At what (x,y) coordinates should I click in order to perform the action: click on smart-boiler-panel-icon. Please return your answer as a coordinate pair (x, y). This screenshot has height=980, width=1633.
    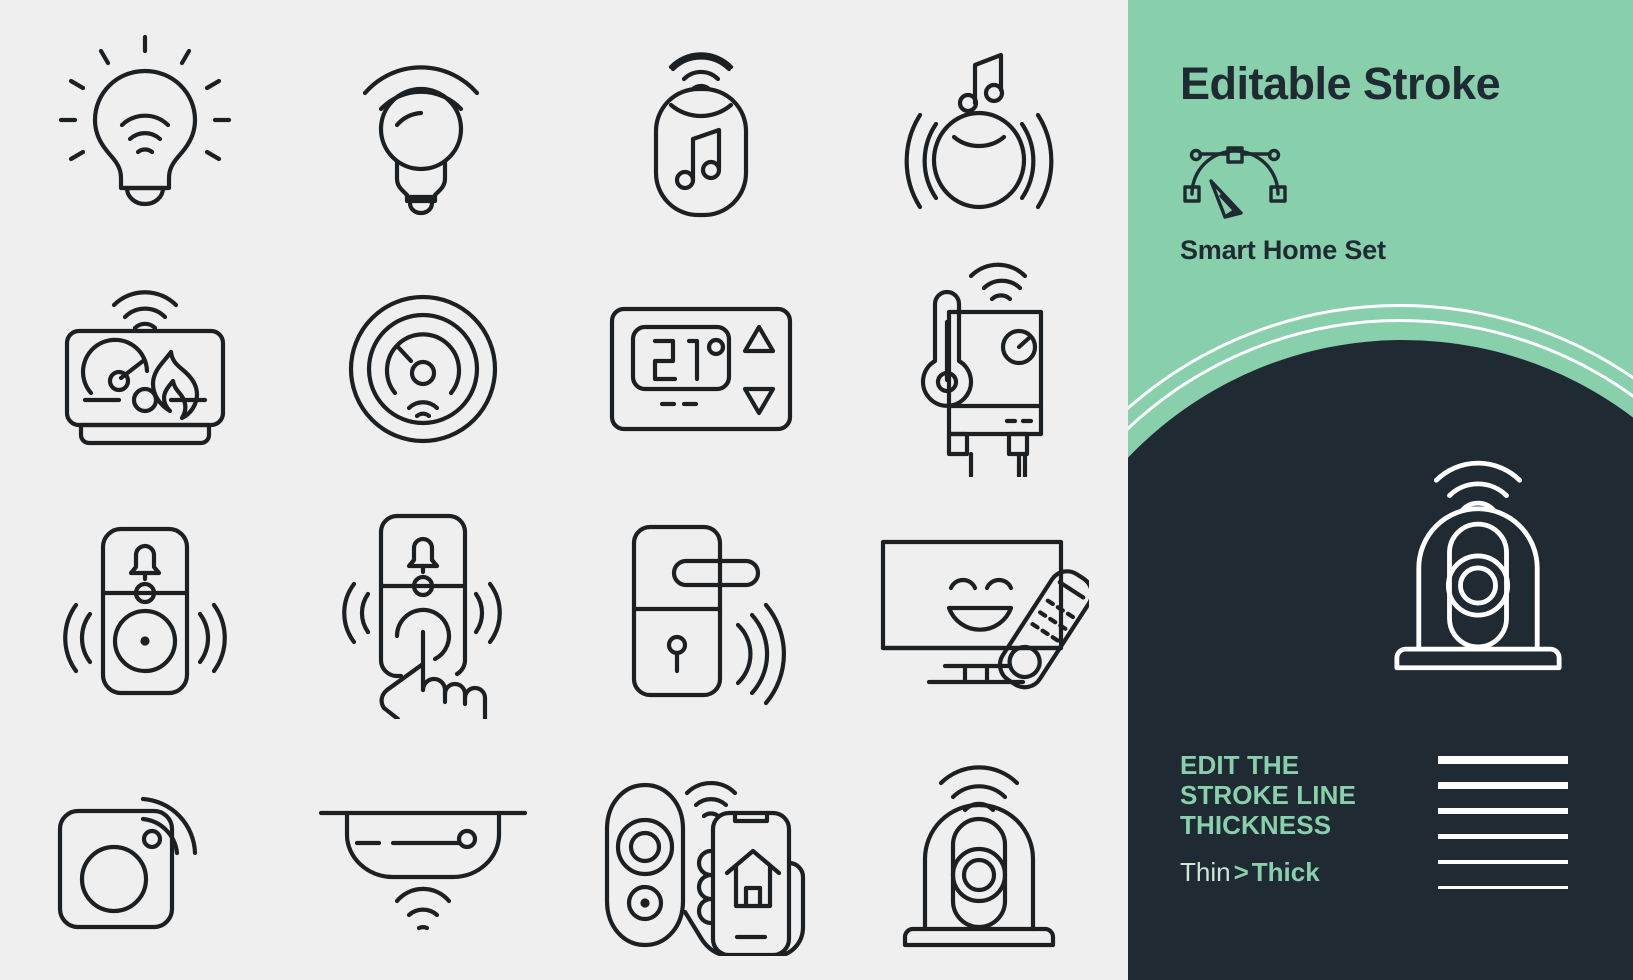
    Looking at the image, I should click on (145, 368).